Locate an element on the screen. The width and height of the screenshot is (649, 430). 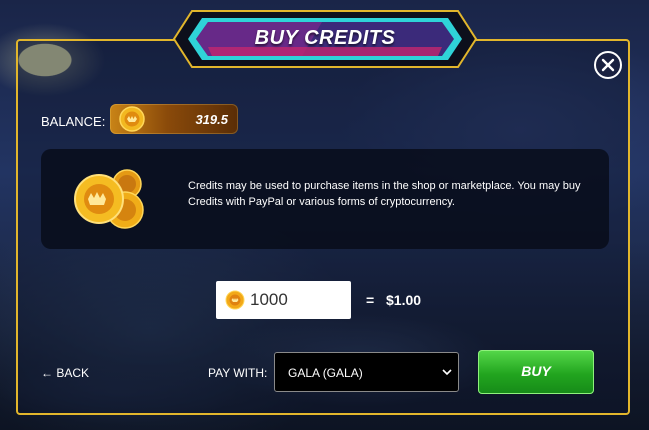
credit-amount-field is located at coordinates (283, 300).